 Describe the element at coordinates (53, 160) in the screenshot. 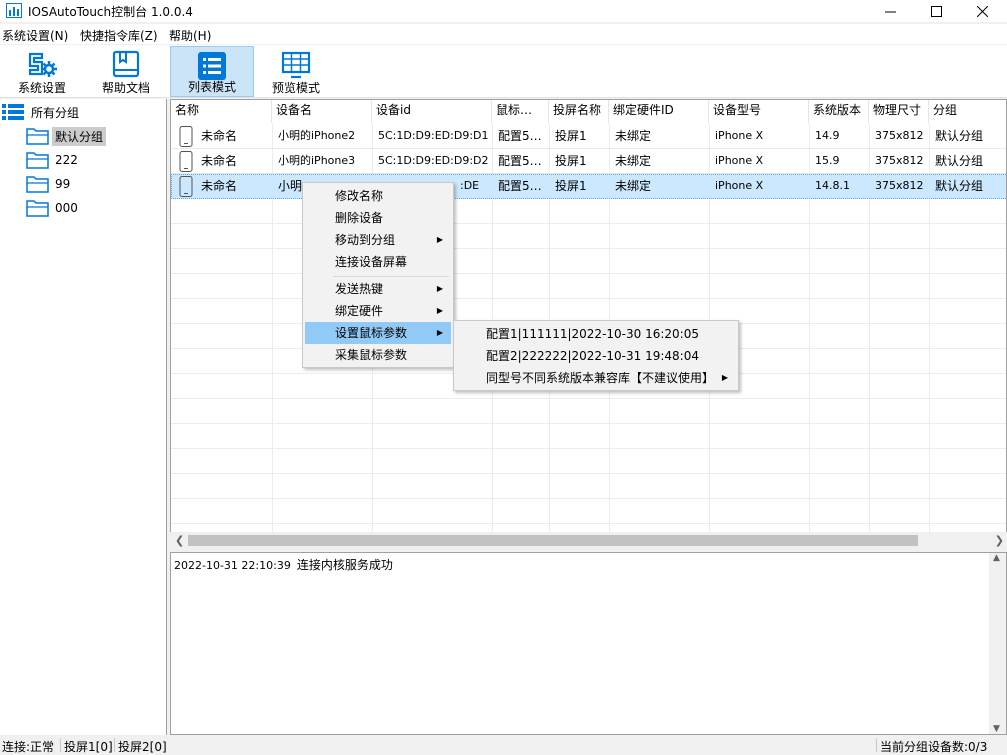

I see `tree-node-group: 222` at that location.